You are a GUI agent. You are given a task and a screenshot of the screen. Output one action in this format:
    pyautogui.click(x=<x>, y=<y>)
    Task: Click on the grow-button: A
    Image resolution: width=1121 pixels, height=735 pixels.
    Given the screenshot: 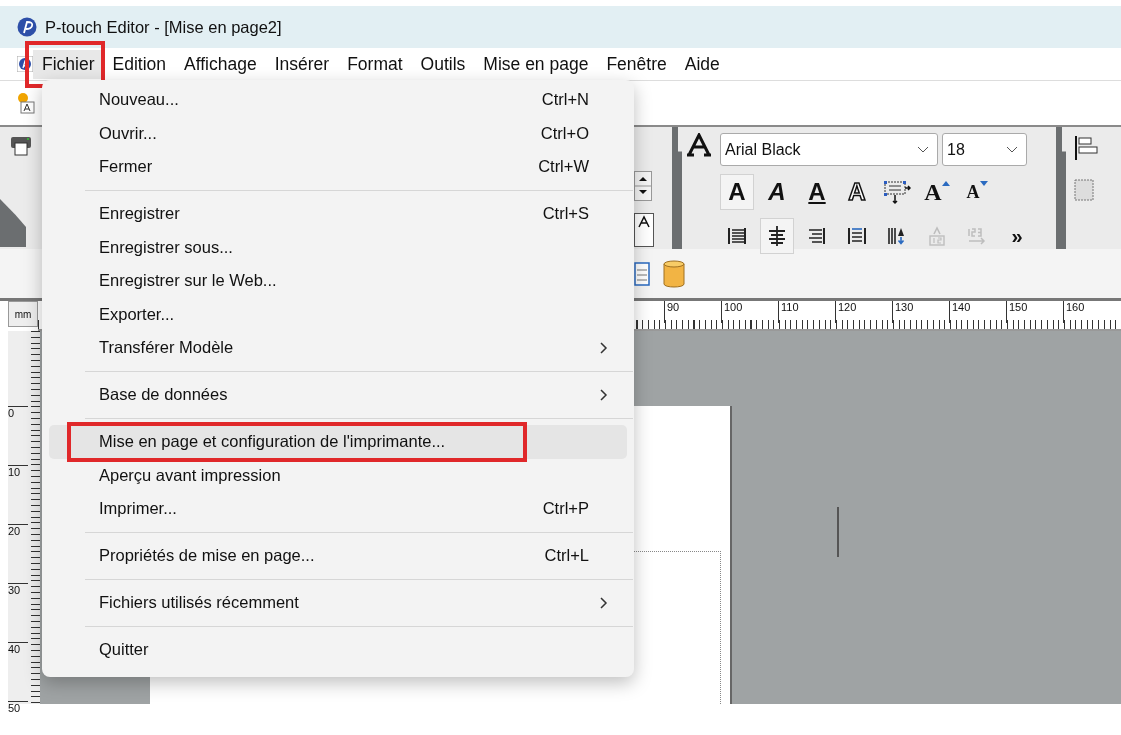 What is the action you would take?
    pyautogui.click(x=937, y=192)
    